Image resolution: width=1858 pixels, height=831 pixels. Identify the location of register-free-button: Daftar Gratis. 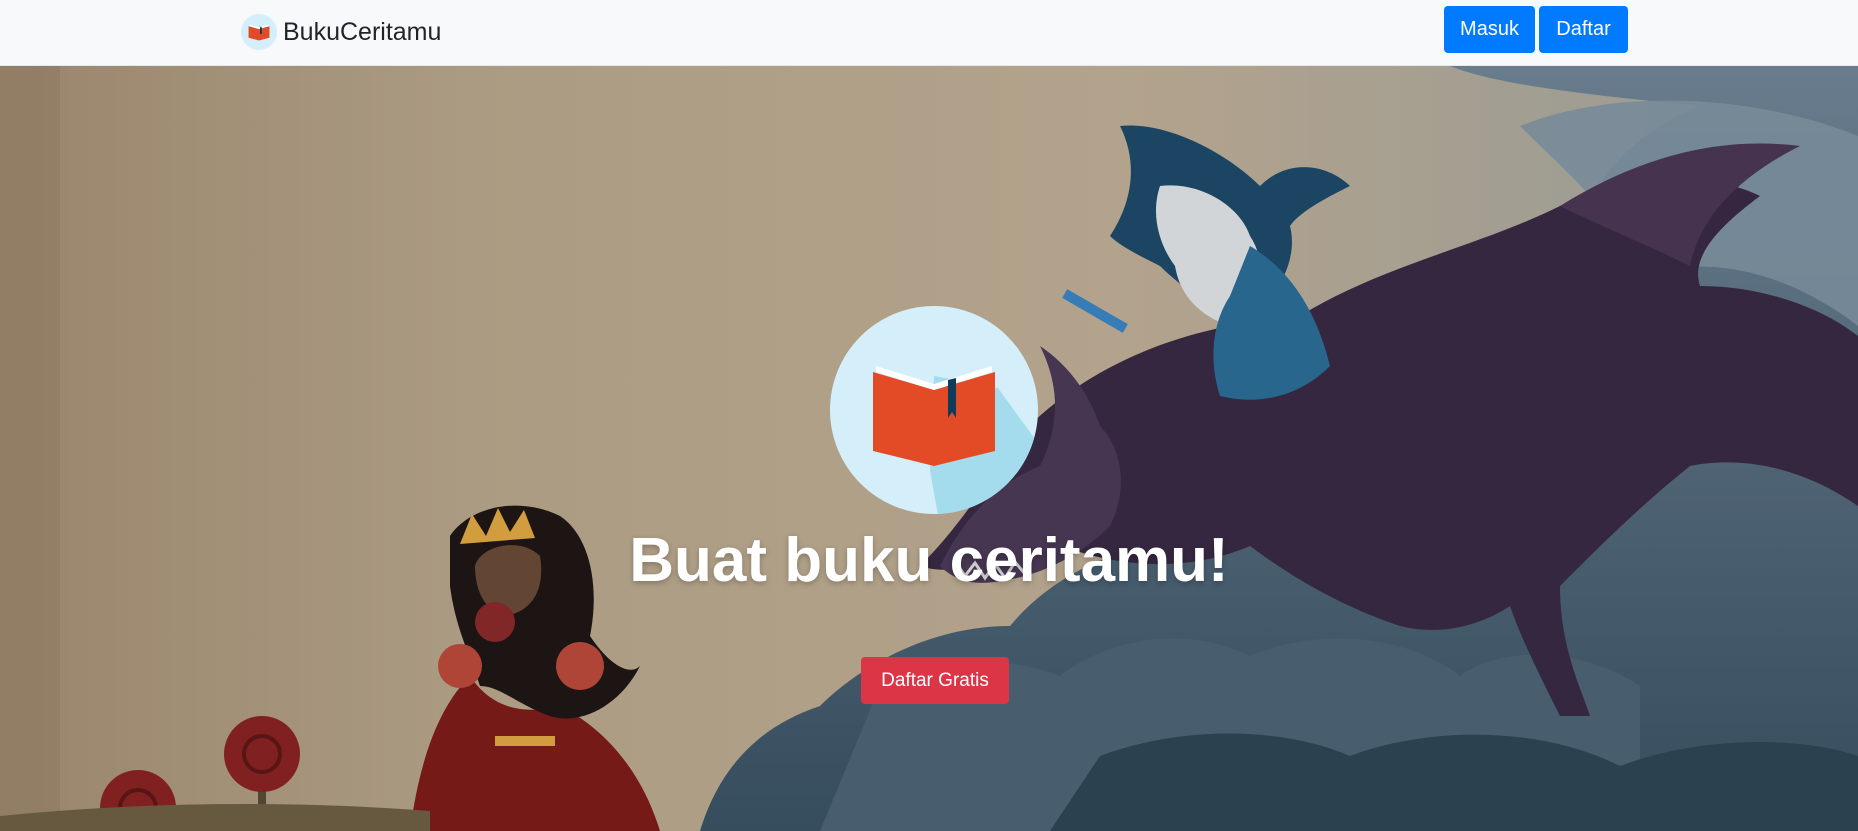
(935, 680).